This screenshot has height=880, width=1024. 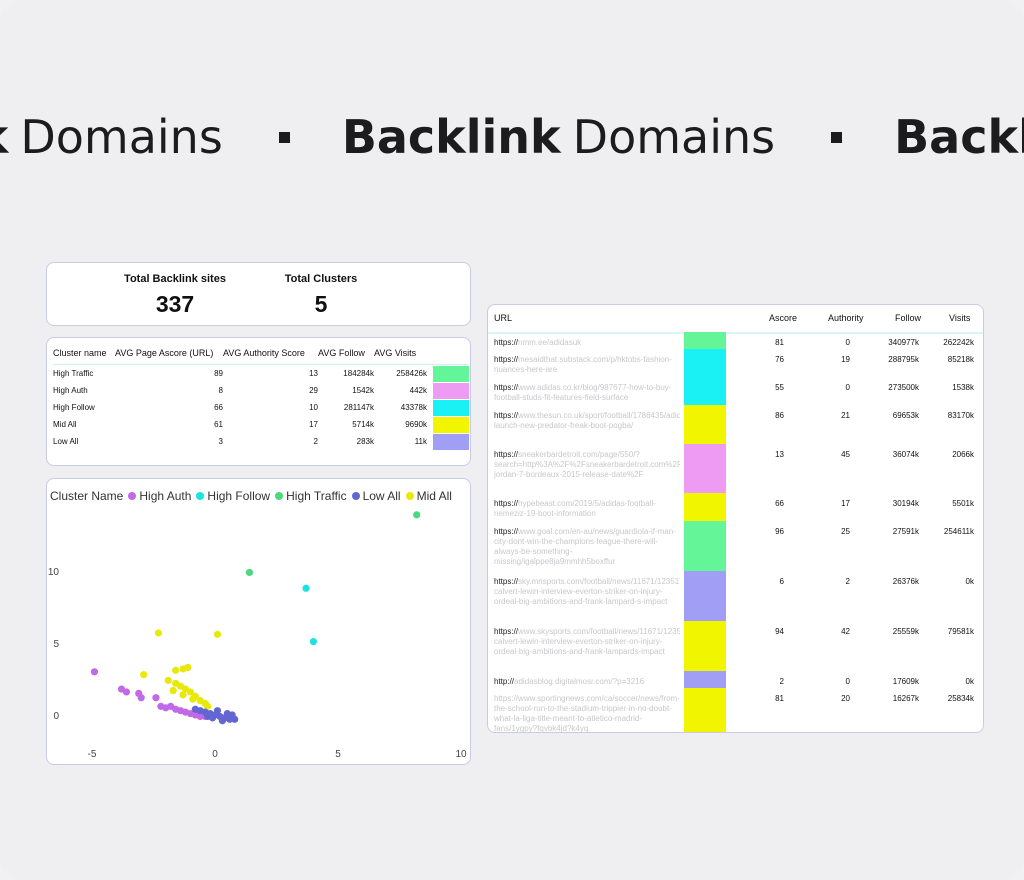 What do you see at coordinates (846, 318) in the screenshot?
I see `column-header-authority: Authority` at bounding box center [846, 318].